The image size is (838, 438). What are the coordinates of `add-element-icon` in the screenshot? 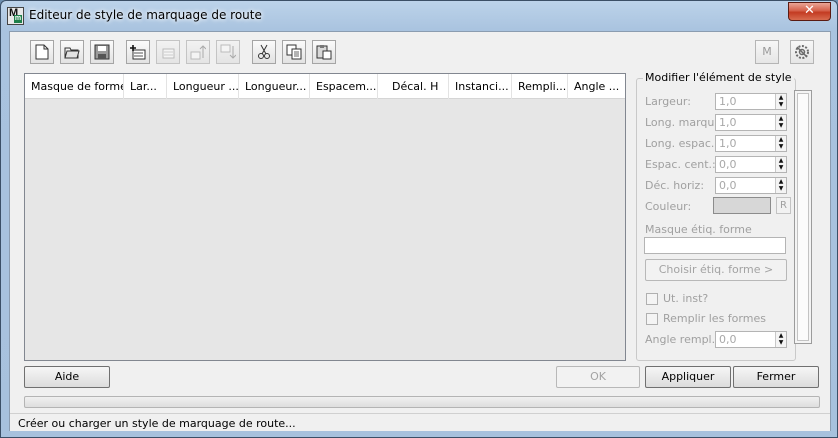 It's located at (138, 52).